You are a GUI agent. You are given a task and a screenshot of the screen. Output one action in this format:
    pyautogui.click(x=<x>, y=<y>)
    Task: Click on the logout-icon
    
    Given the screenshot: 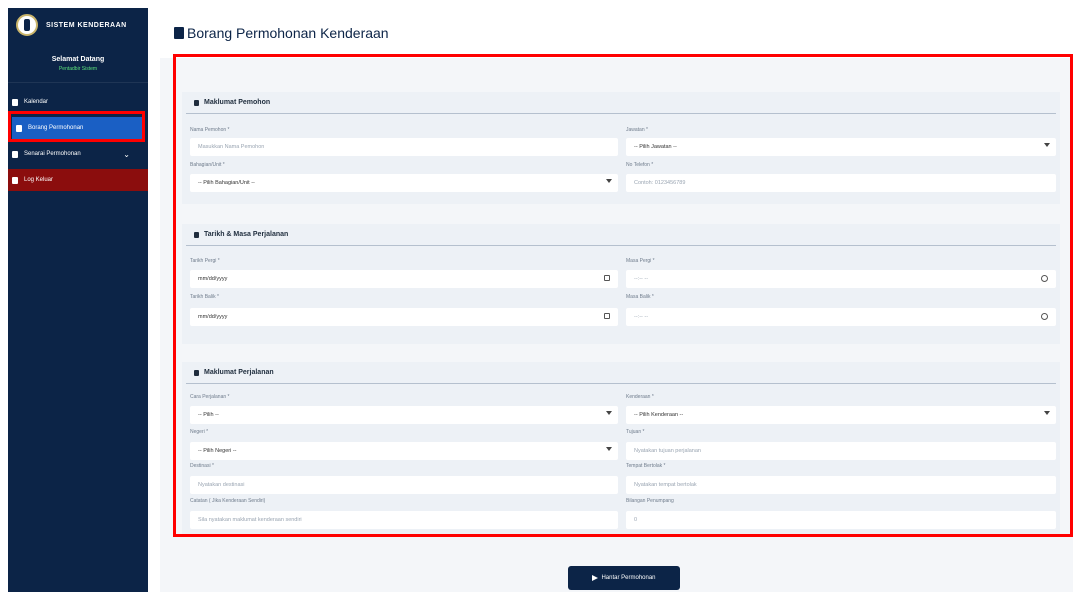 What is the action you would take?
    pyautogui.click(x=15, y=180)
    